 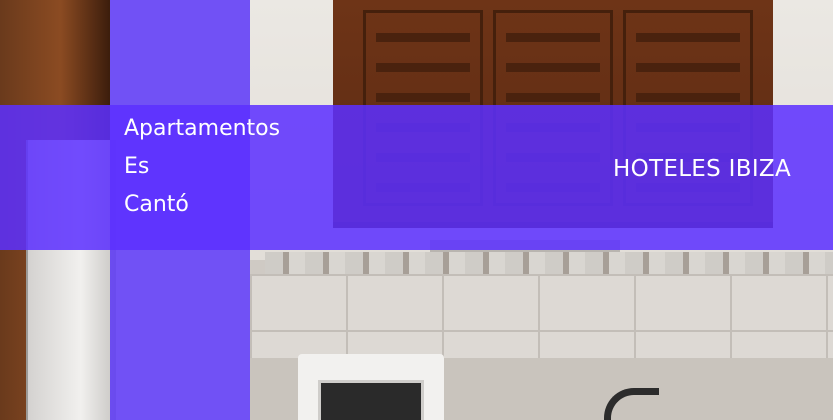 I want to click on hotel-name-line: Es, so click(x=137, y=166).